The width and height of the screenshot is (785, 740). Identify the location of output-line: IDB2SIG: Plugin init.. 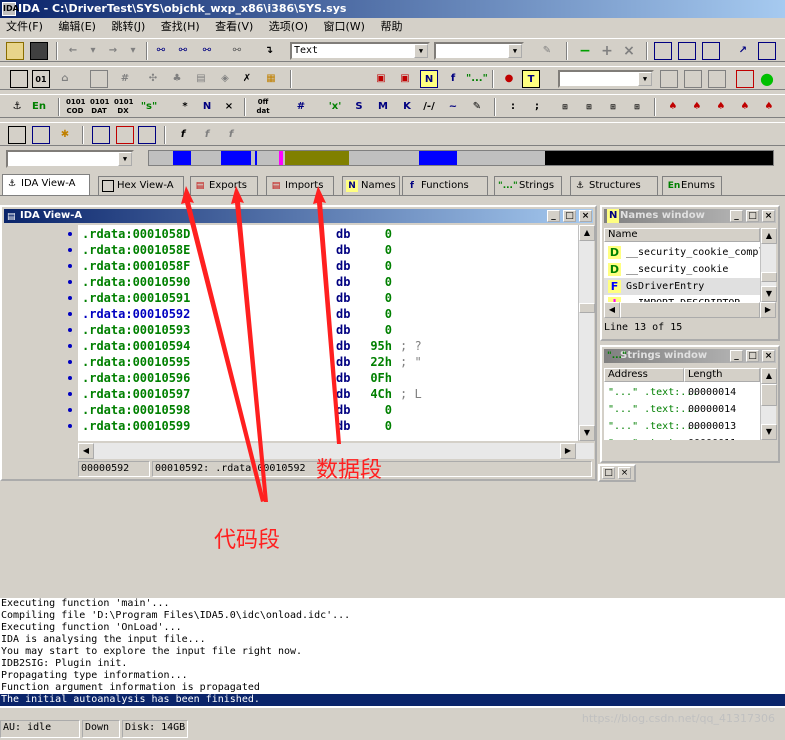
(64, 663).